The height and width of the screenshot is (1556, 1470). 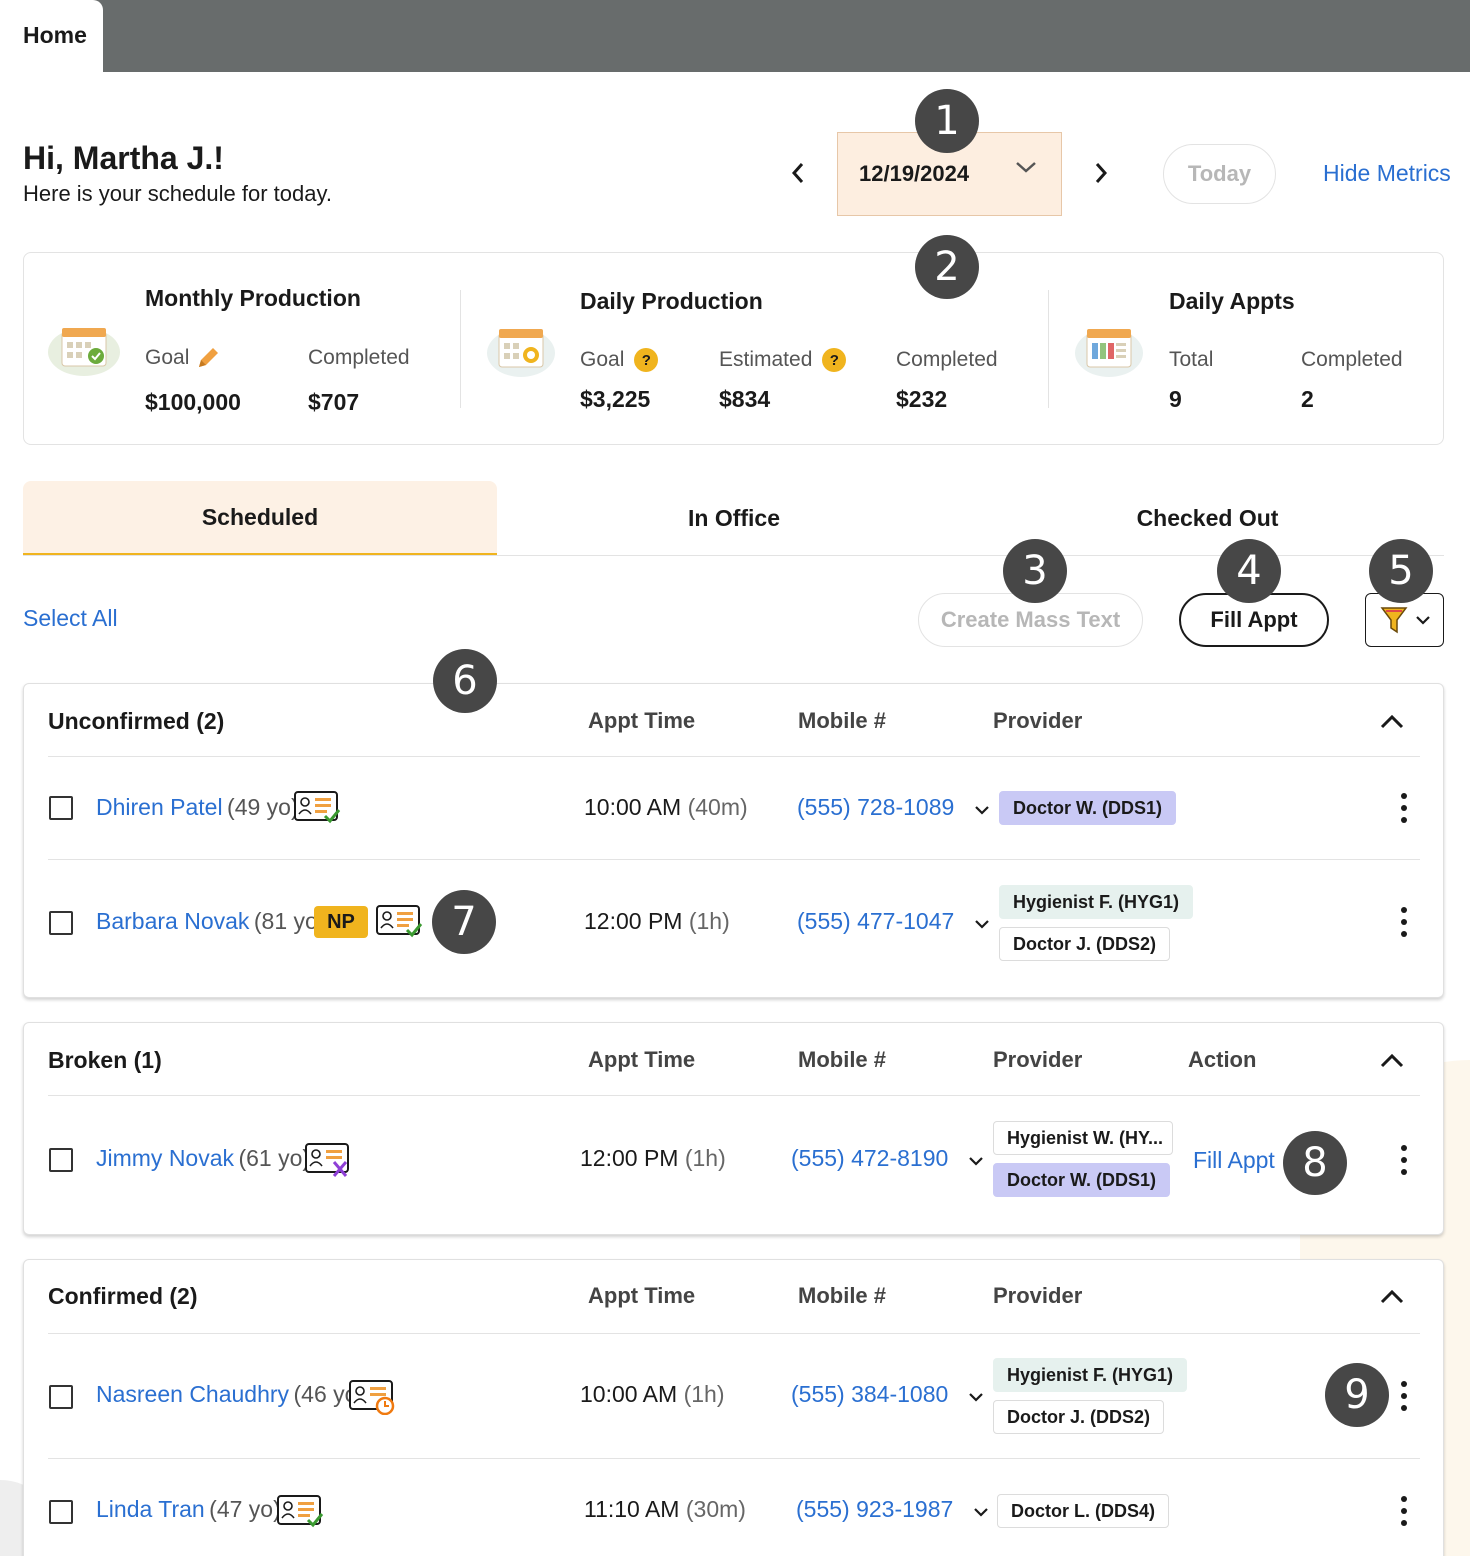 What do you see at coordinates (1307, 399) in the screenshot?
I see `appts-completed-value: 2` at bounding box center [1307, 399].